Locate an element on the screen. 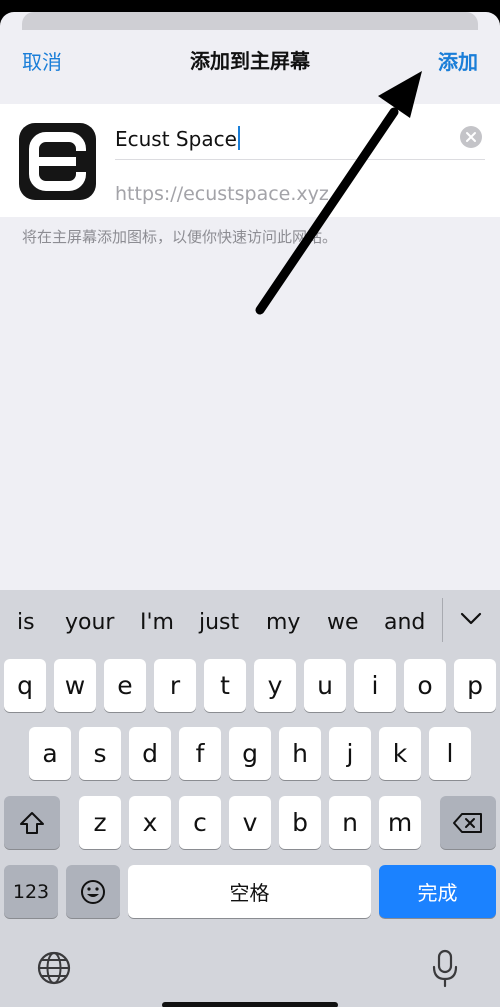  nav-bar: 取消 添加到主屏幕 添加 is located at coordinates (250, 59).